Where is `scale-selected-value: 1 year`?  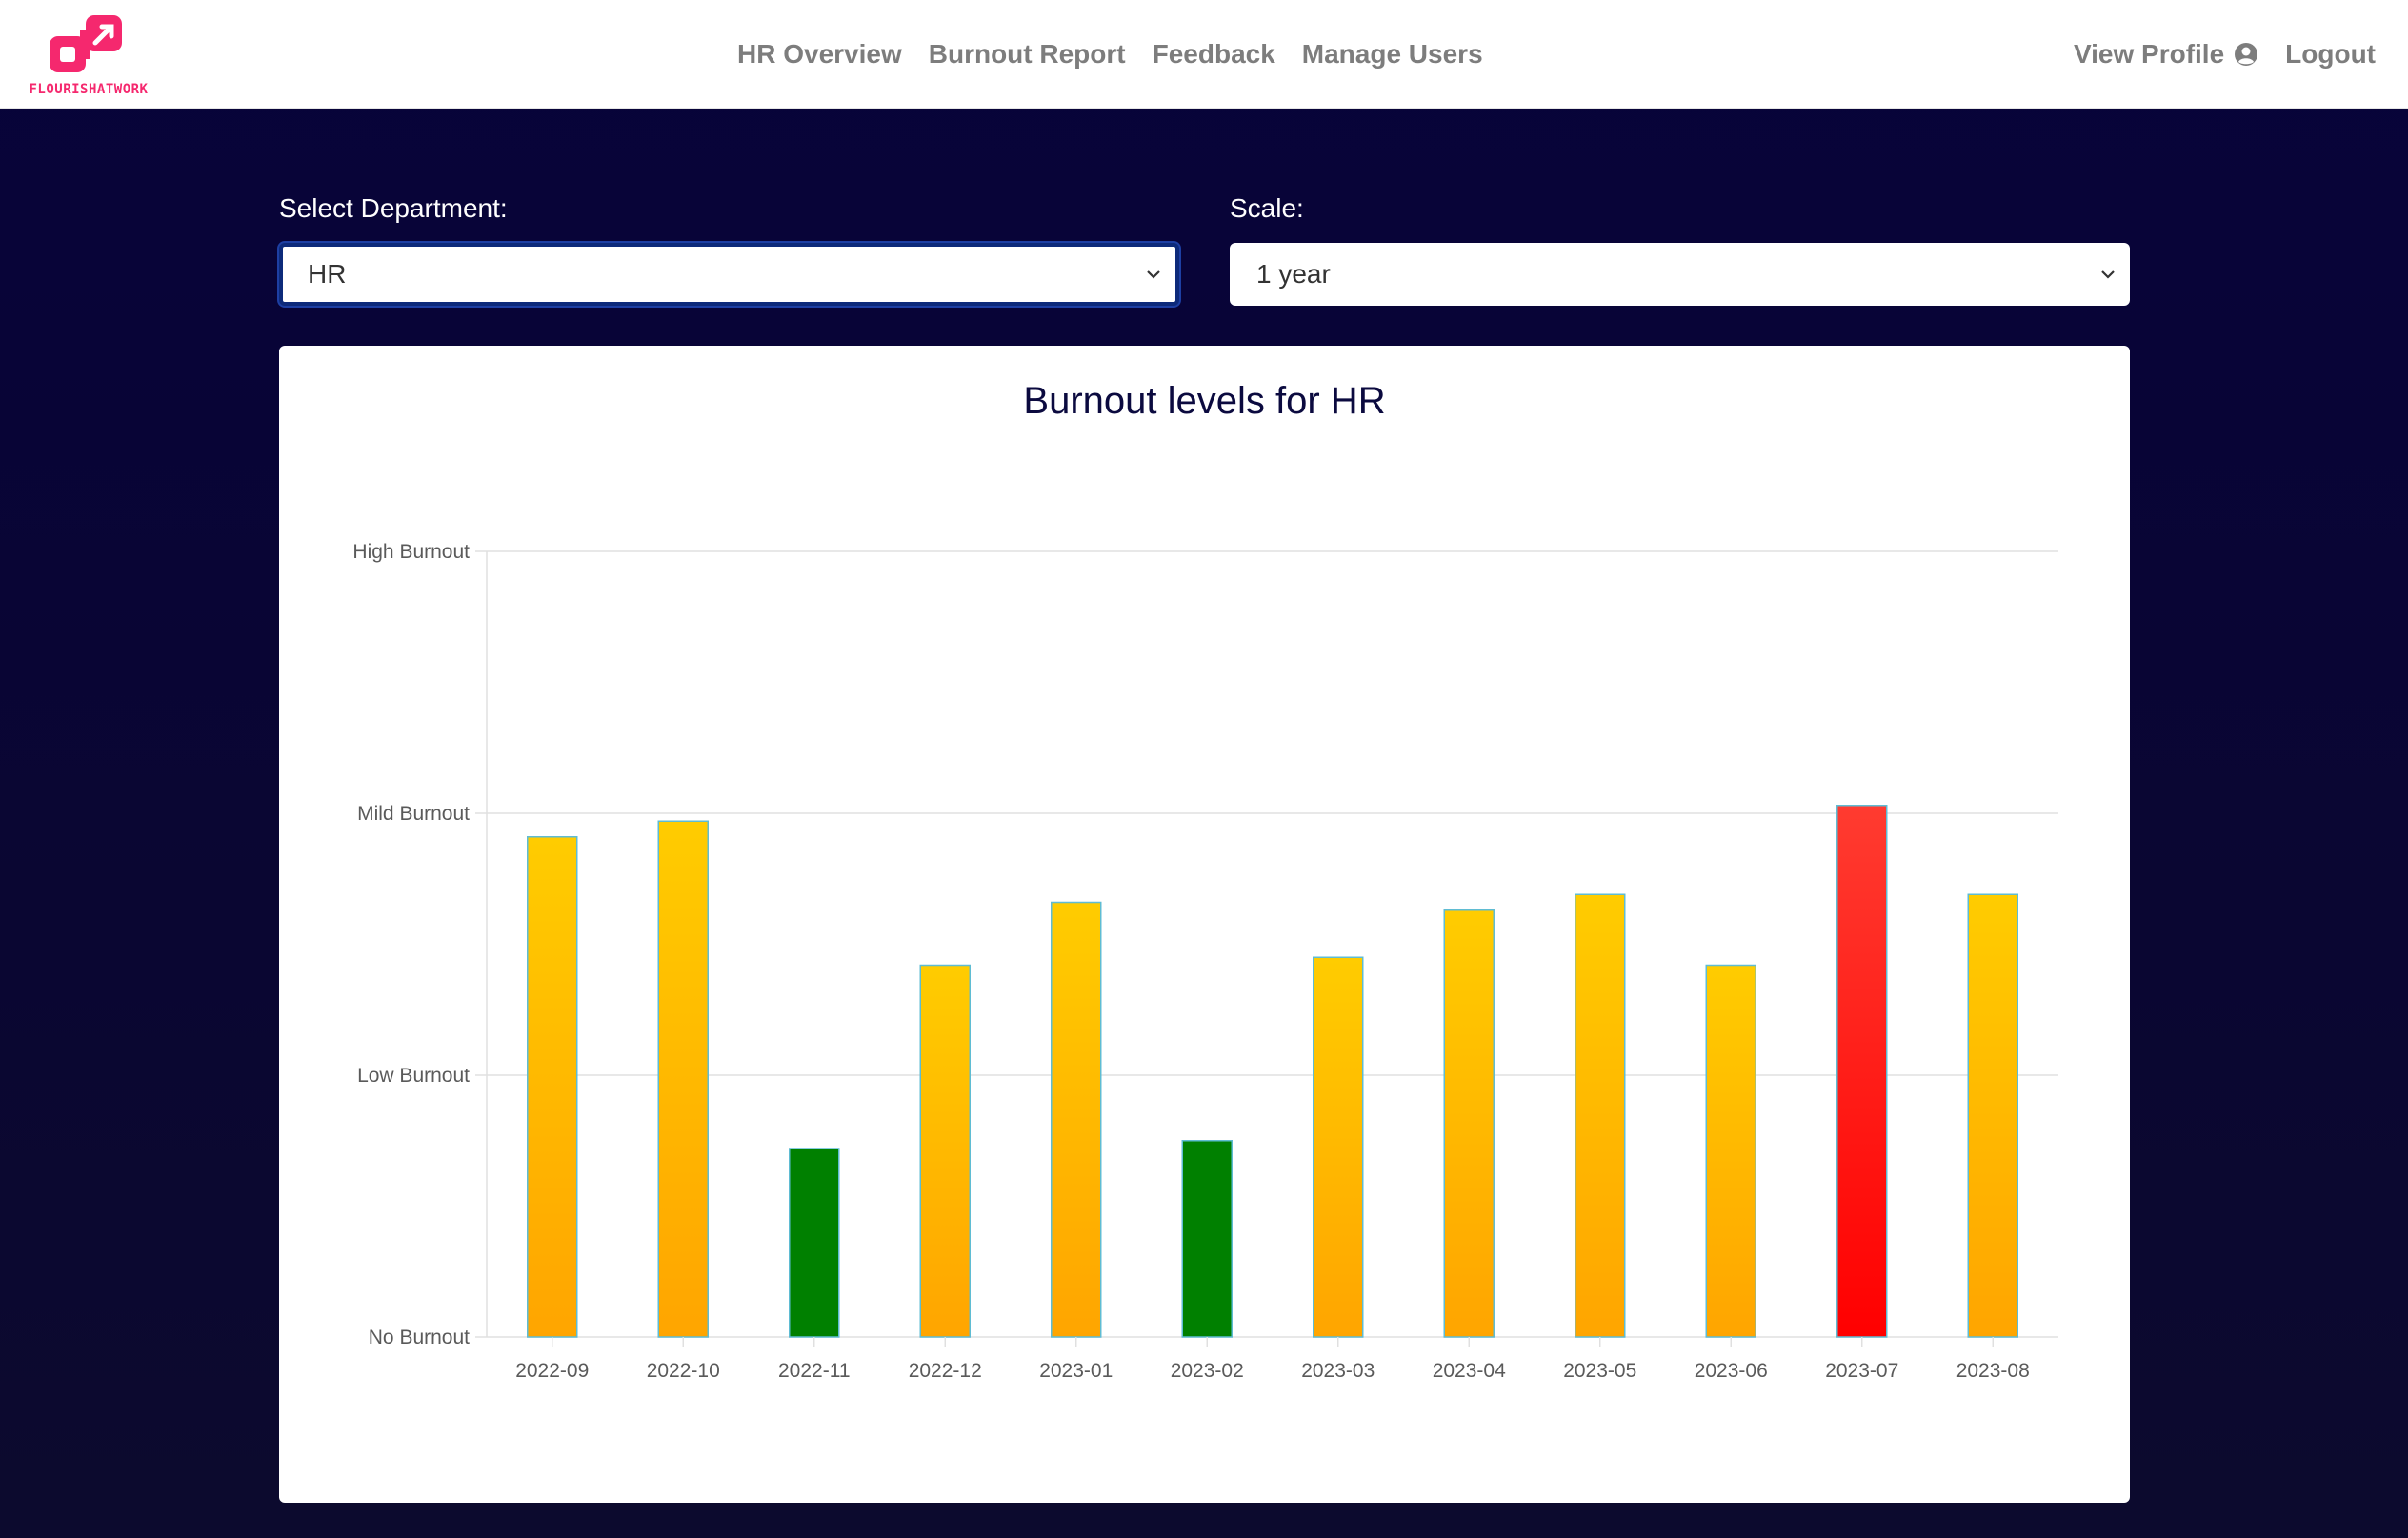
scale-selected-value: 1 year is located at coordinates (1293, 274).